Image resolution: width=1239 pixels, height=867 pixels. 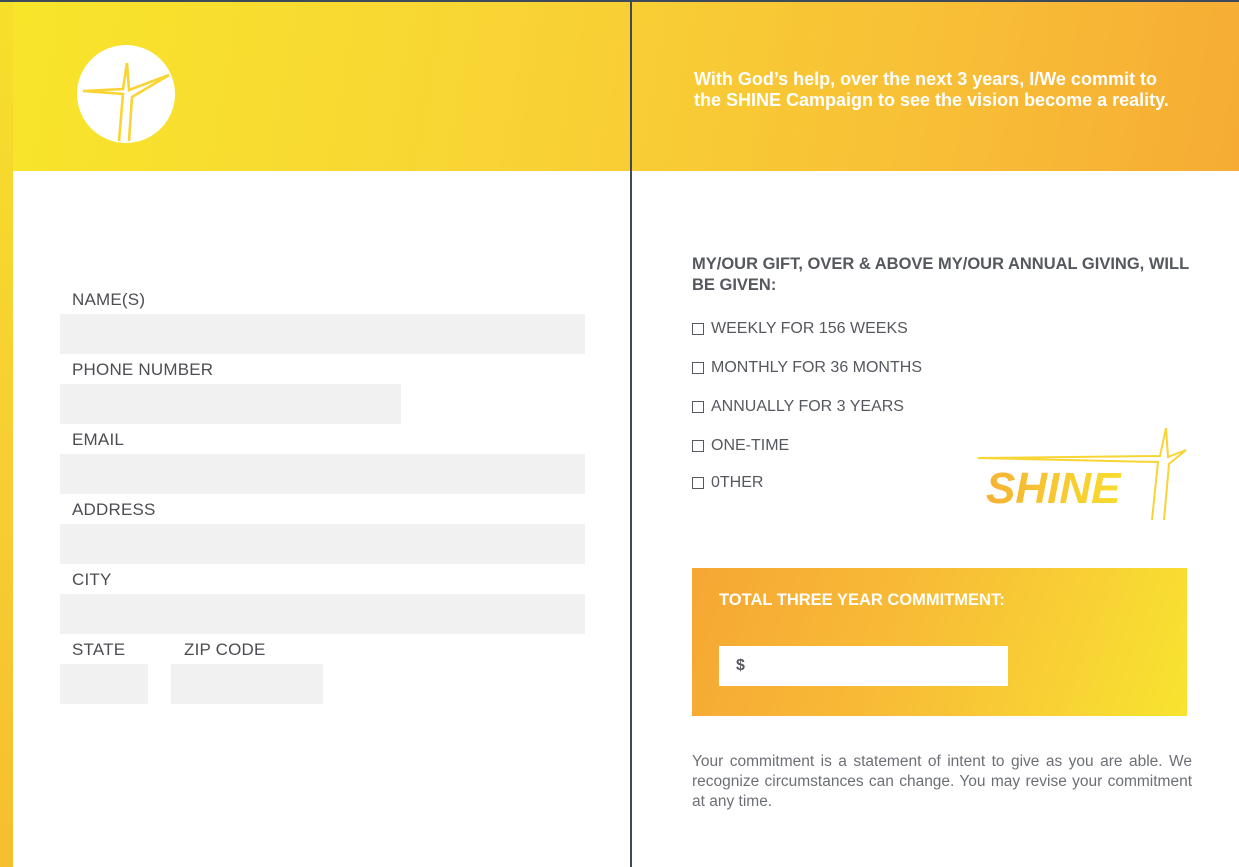 I want to click on zip-input, so click(x=247, y=684).